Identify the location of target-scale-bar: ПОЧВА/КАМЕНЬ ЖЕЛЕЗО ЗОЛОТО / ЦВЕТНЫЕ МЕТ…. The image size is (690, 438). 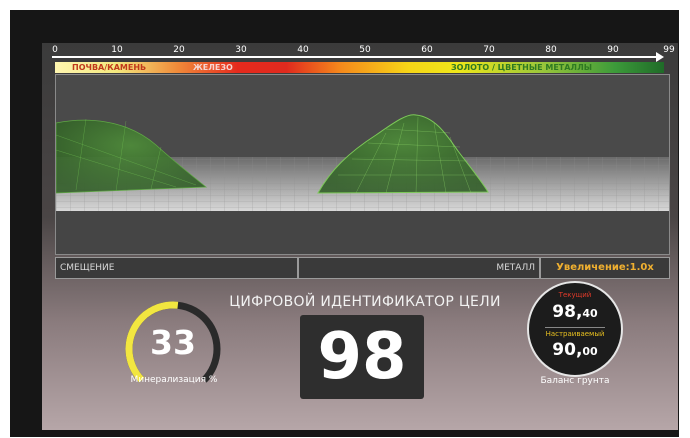
(359, 67).